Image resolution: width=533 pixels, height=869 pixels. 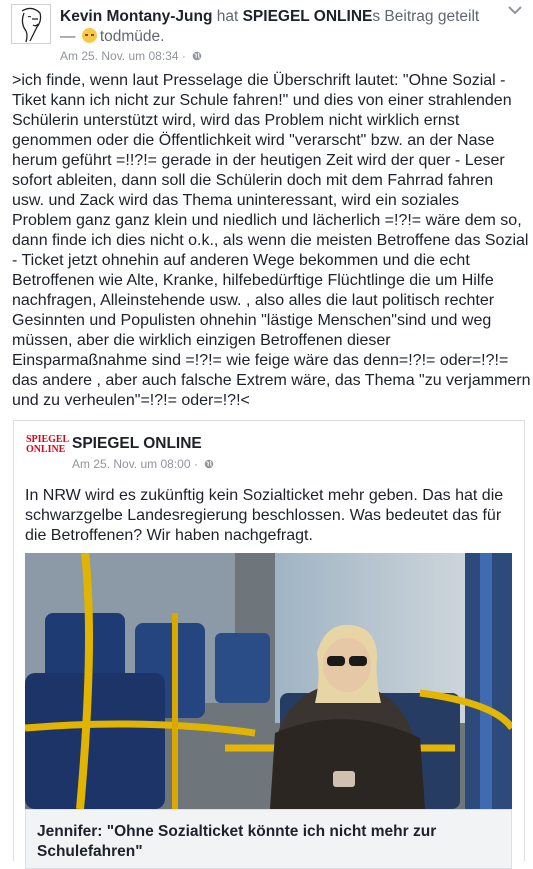 What do you see at coordinates (169, 535) in the screenshot?
I see `shared-text-line: die Betroffenen? Wir haben nachgefragt.` at bounding box center [169, 535].